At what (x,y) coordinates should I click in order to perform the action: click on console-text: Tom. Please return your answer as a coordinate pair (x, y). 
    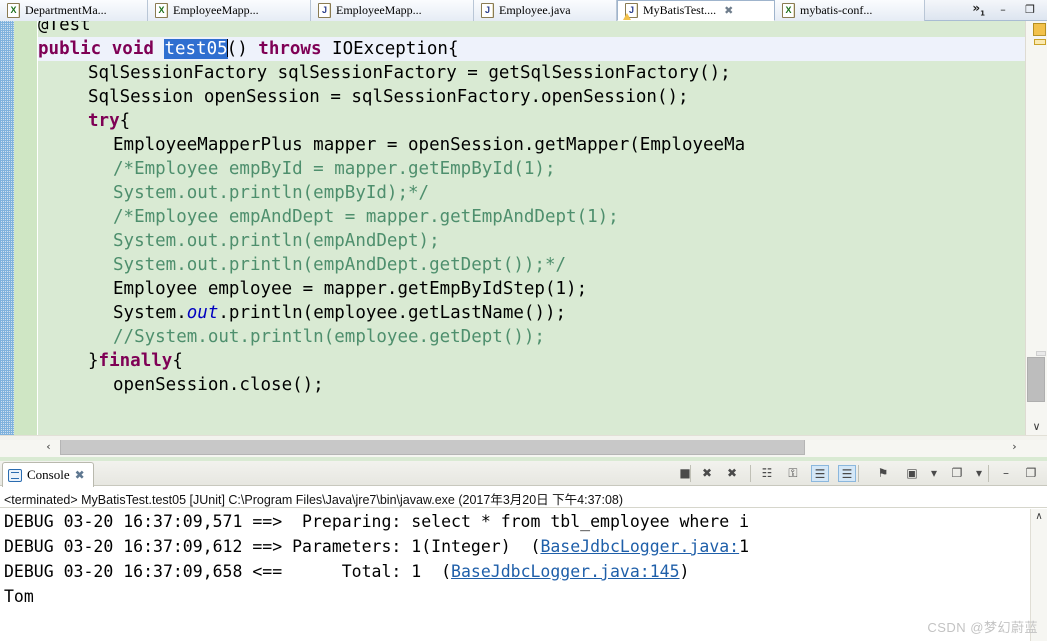
    Looking at the image, I should click on (19, 596).